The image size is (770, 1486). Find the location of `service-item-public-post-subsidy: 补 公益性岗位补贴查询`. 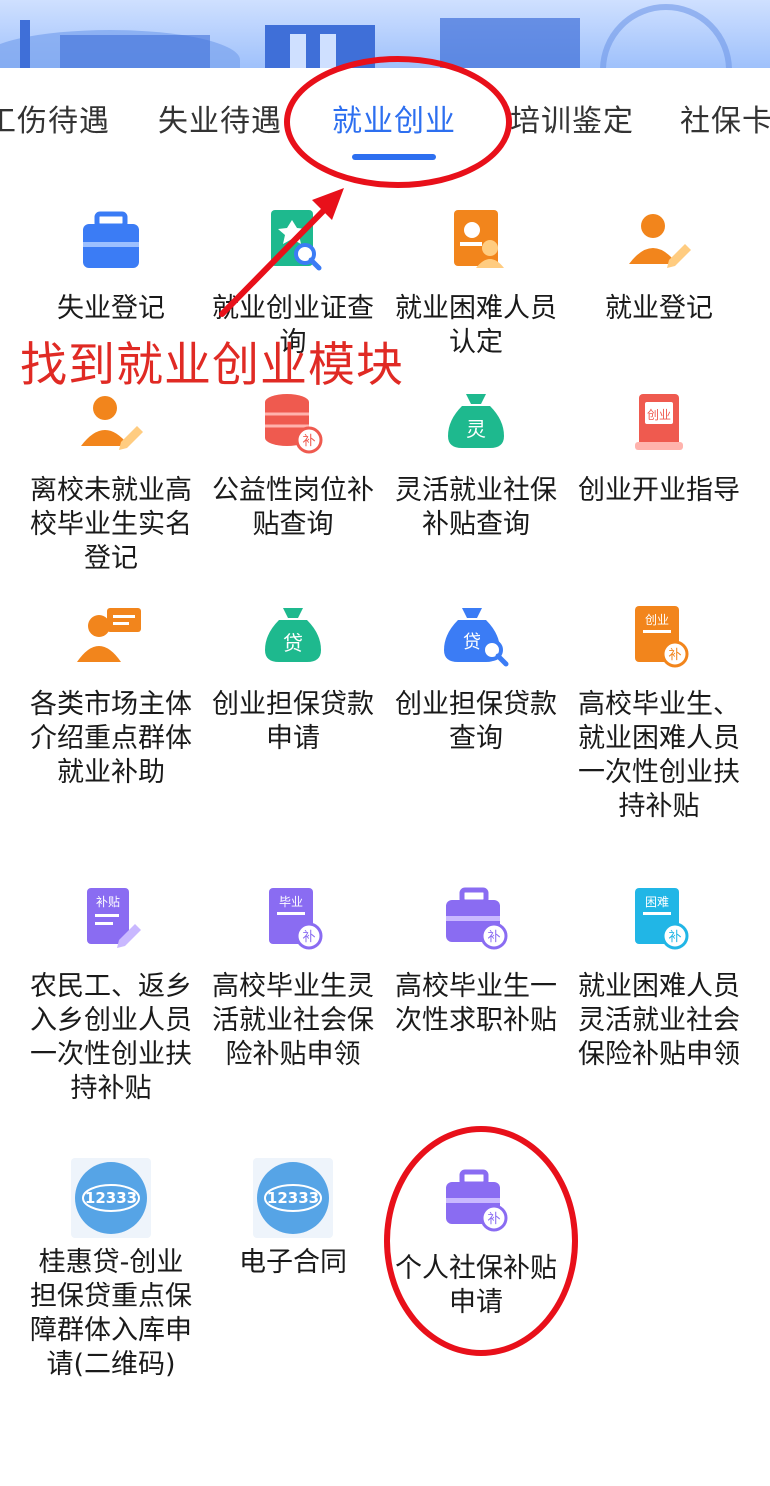

service-item-public-post-subsidy: 补 公益性岗位补贴查询 is located at coordinates (293, 465).